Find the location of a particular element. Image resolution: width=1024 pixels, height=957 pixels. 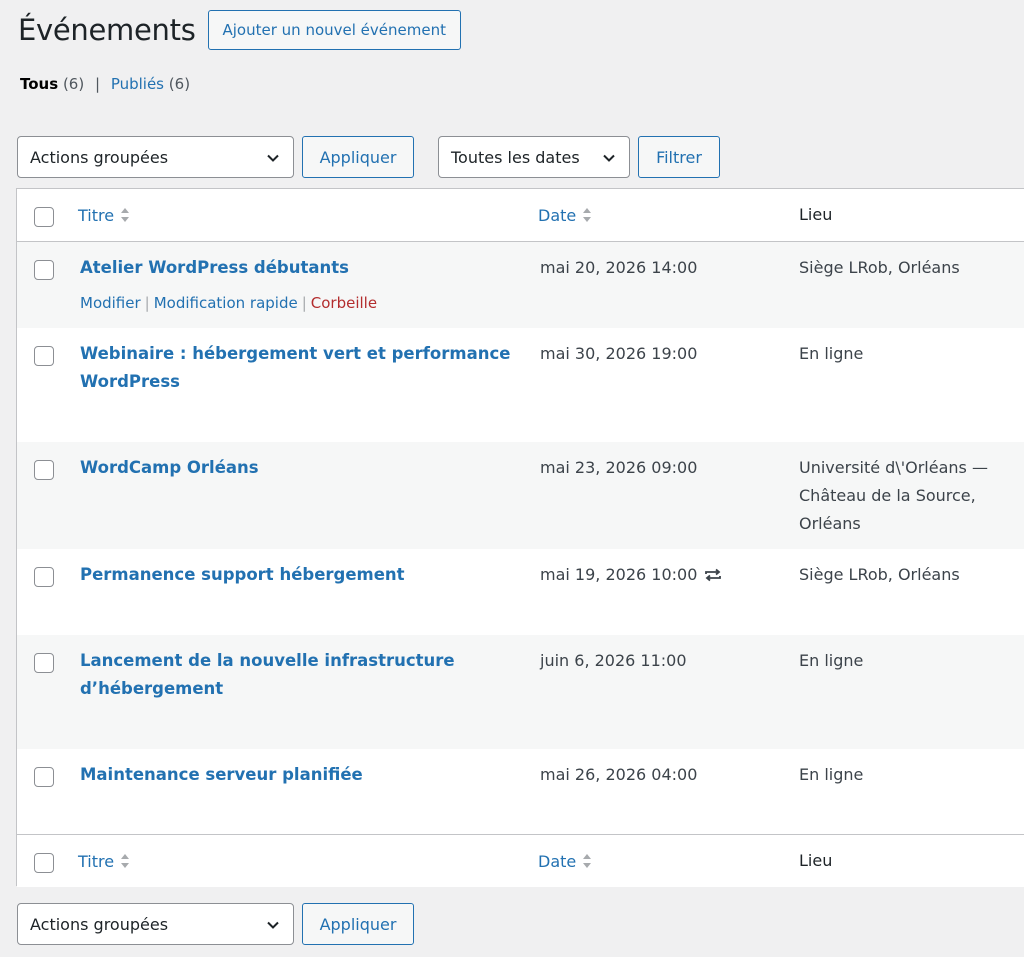

view-all-label: Tous is located at coordinates (39, 84).